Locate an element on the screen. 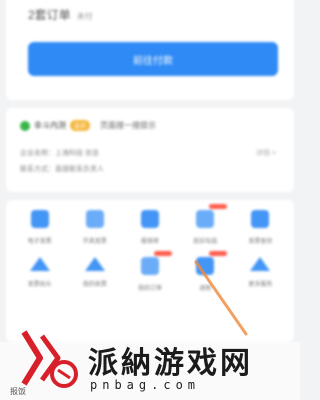 The height and width of the screenshot is (400, 320). watermark-text: 派納游戏网 is located at coordinates (170, 363).